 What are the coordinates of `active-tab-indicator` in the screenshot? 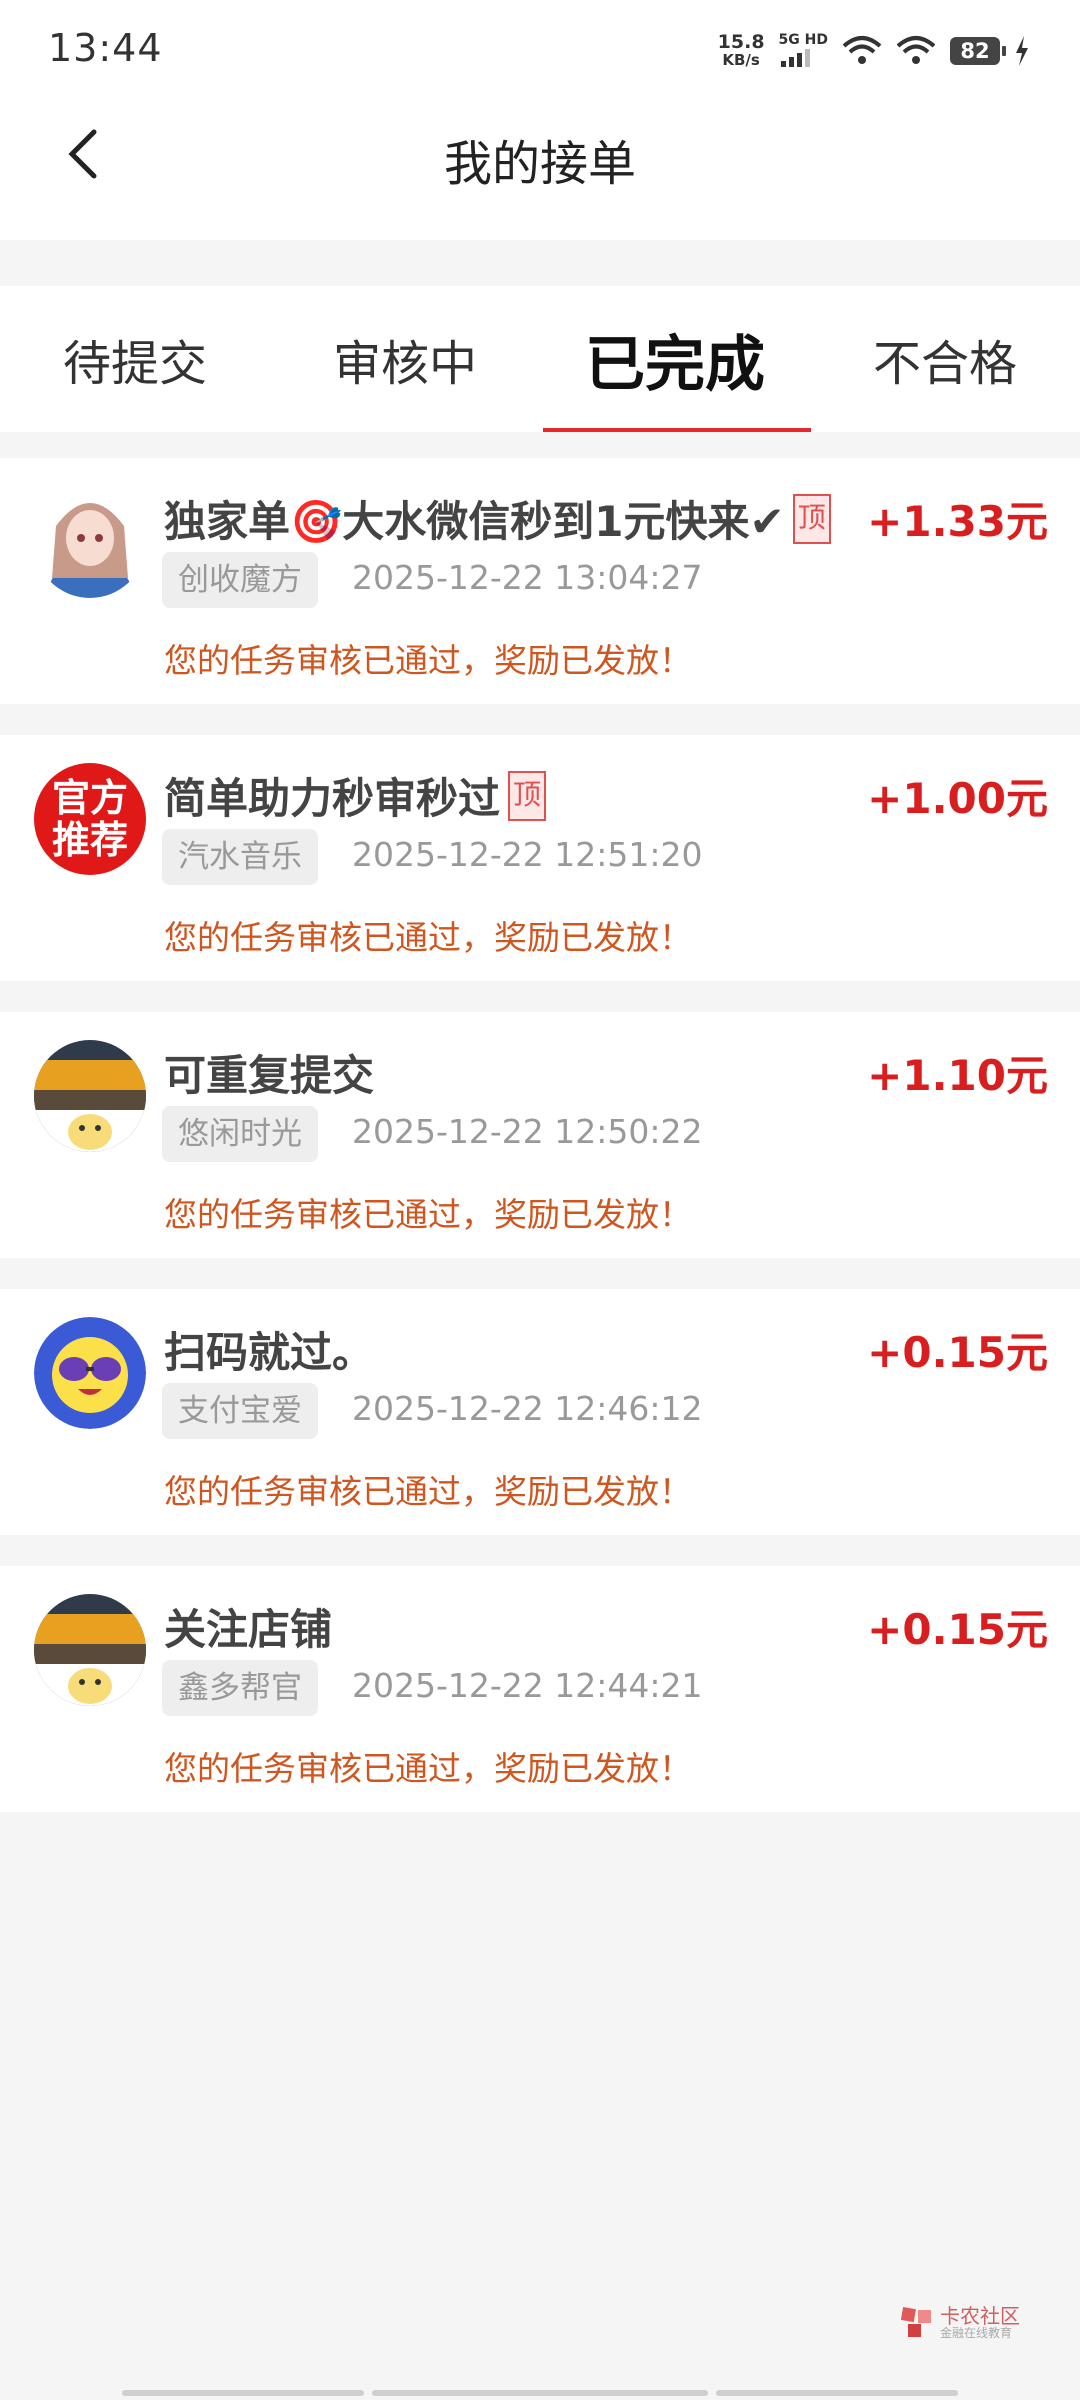 It's located at (677, 430).